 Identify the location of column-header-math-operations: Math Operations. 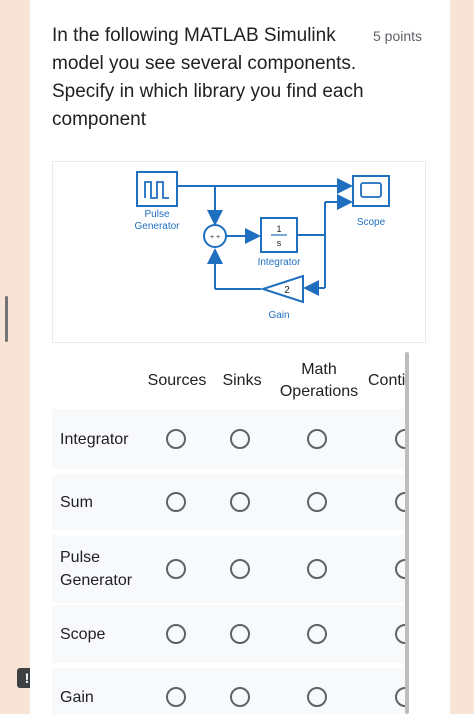
(319, 380).